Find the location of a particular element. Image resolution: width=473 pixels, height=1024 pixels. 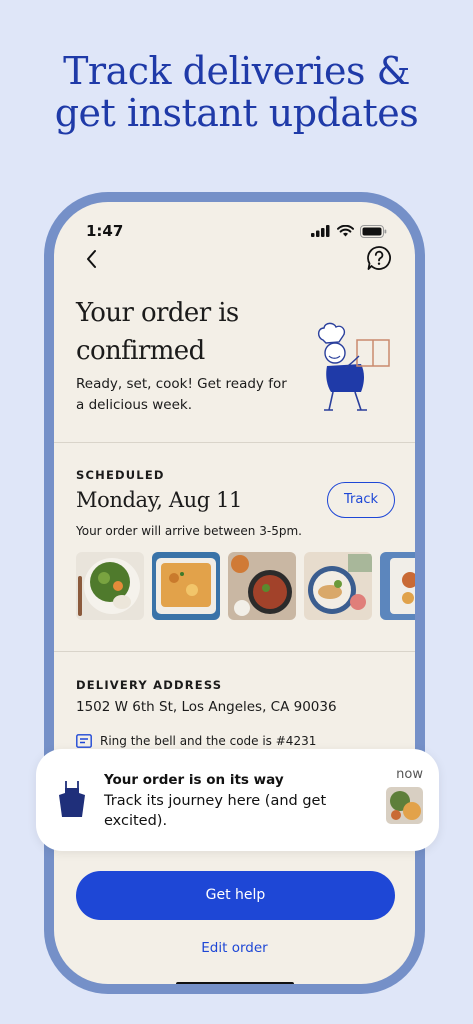

sheet-pan-meal-icon is located at coordinates (397, 586).